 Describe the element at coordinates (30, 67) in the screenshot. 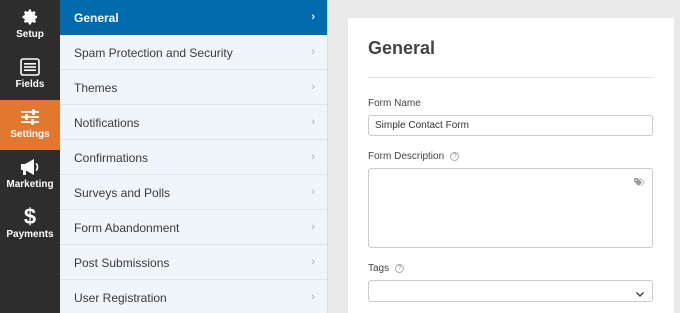

I see `fields-icon` at that location.